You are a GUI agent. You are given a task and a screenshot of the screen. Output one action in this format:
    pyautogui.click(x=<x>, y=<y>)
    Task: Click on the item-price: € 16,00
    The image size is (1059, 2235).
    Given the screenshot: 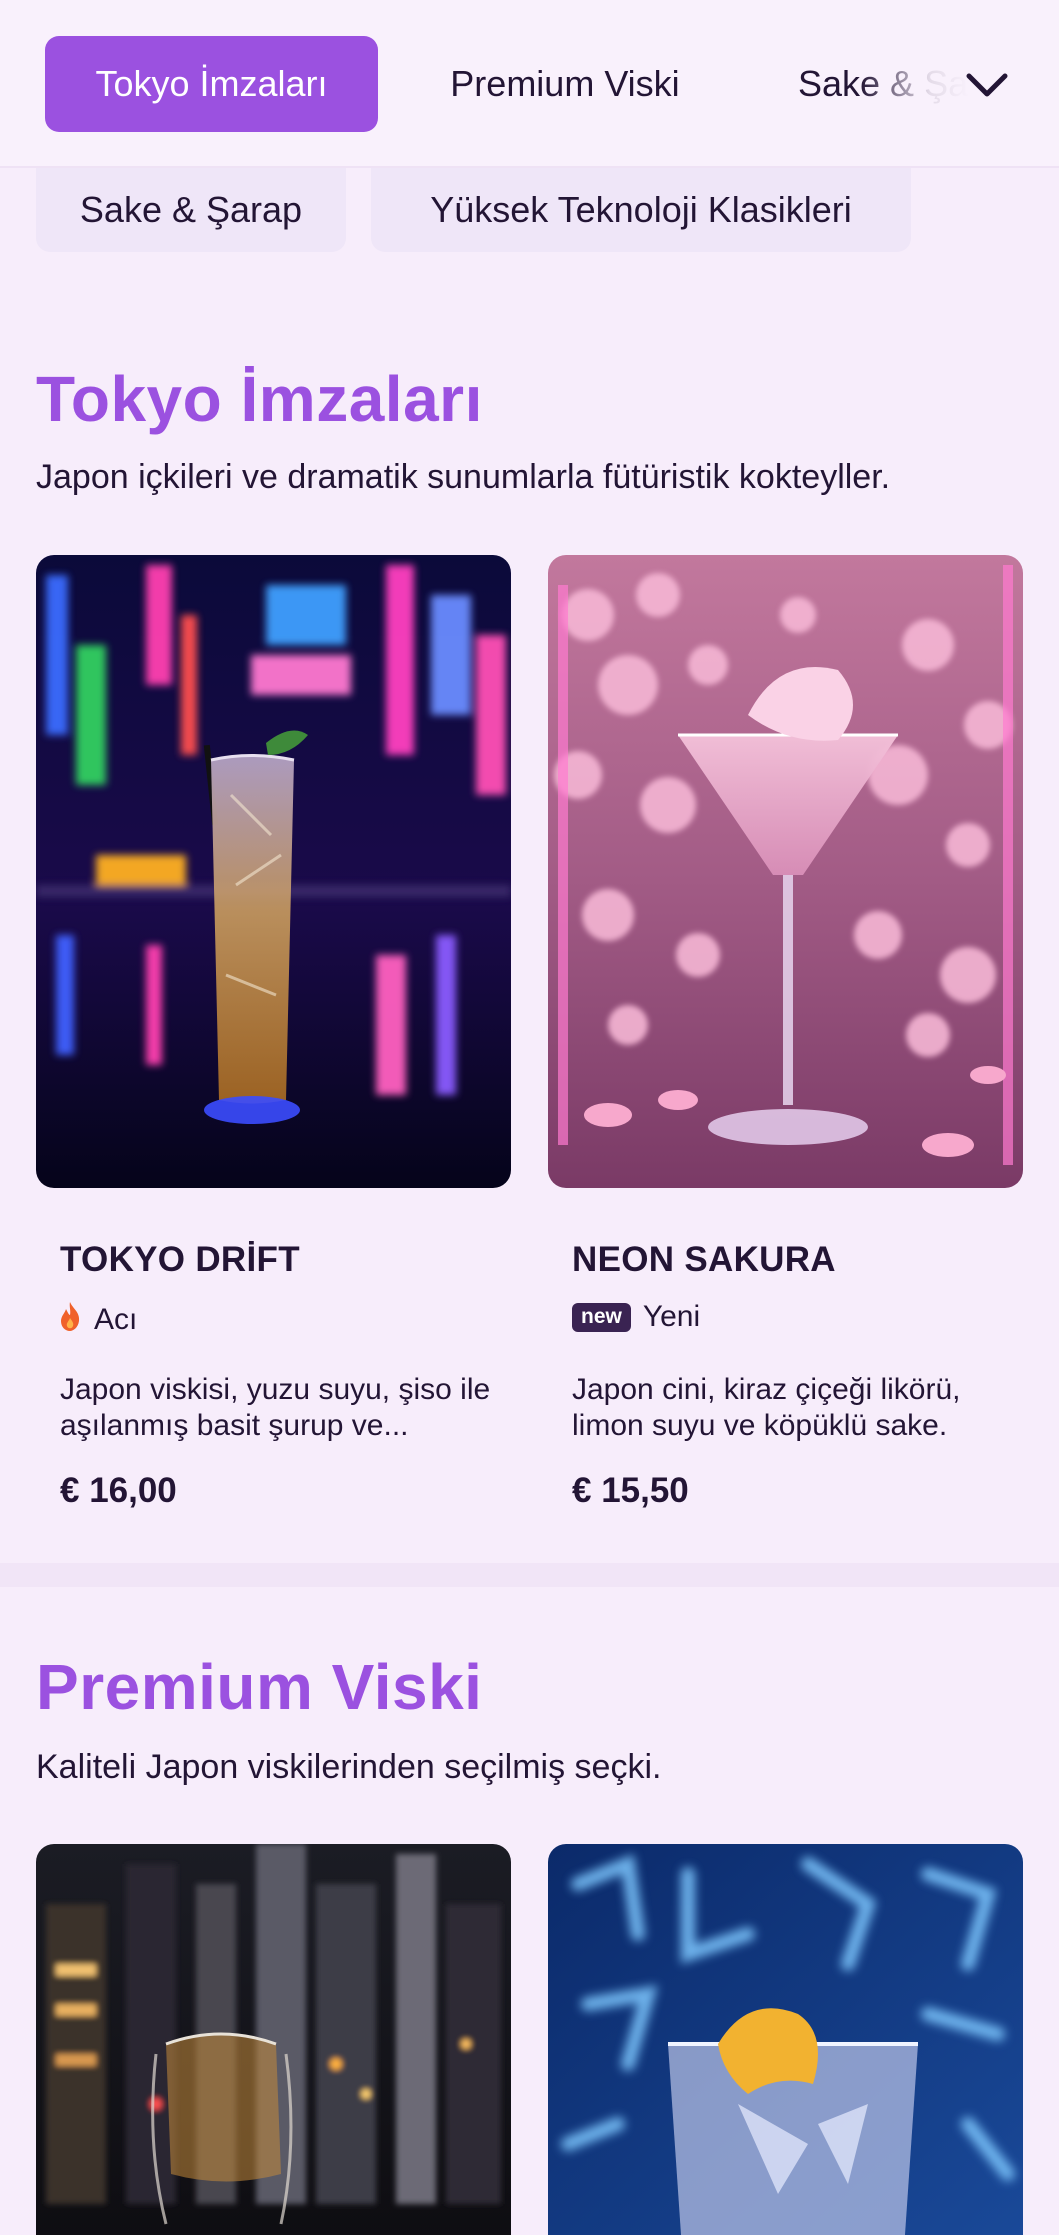 What is the action you would take?
    pyautogui.click(x=118, y=1490)
    